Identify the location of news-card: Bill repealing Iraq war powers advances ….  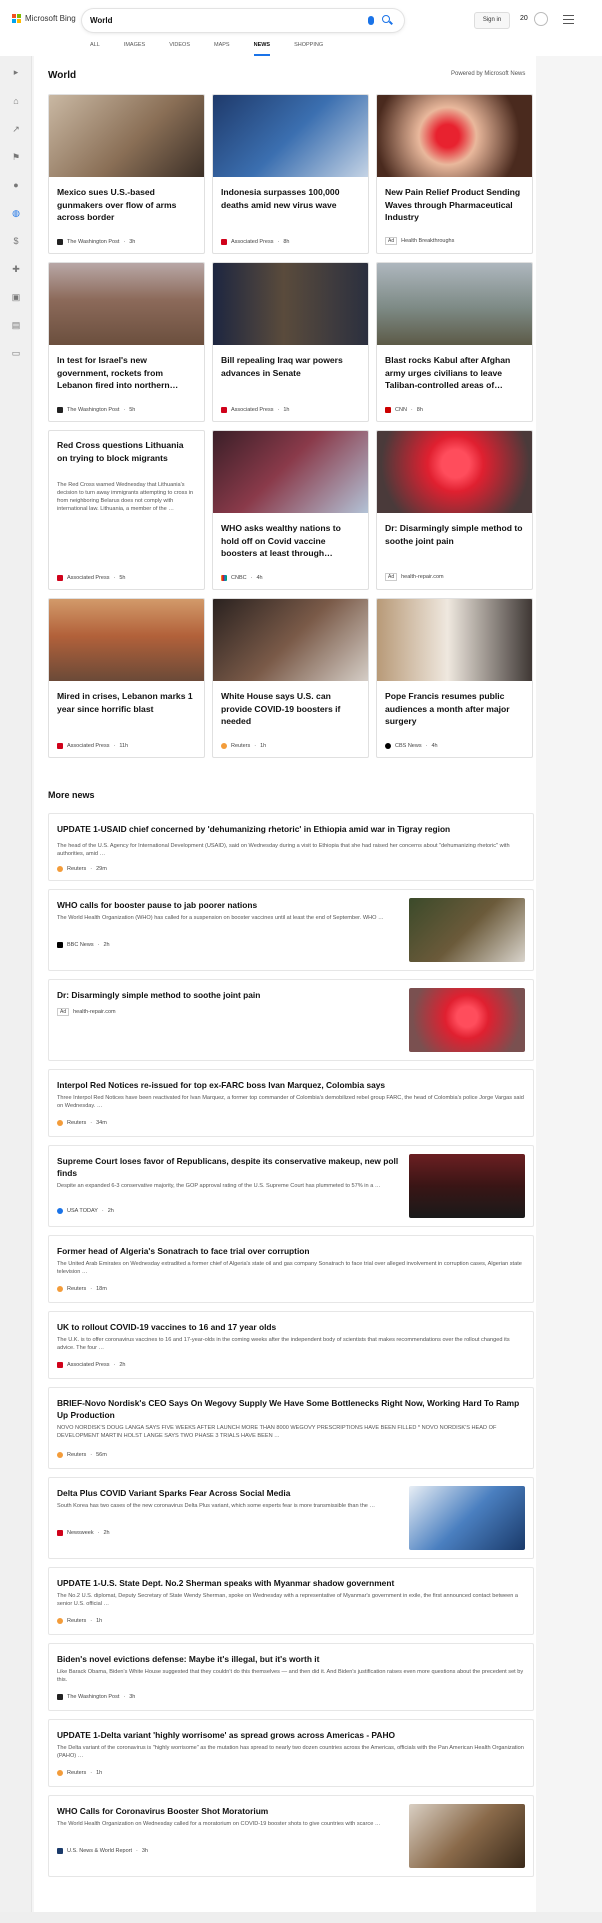
(290, 342).